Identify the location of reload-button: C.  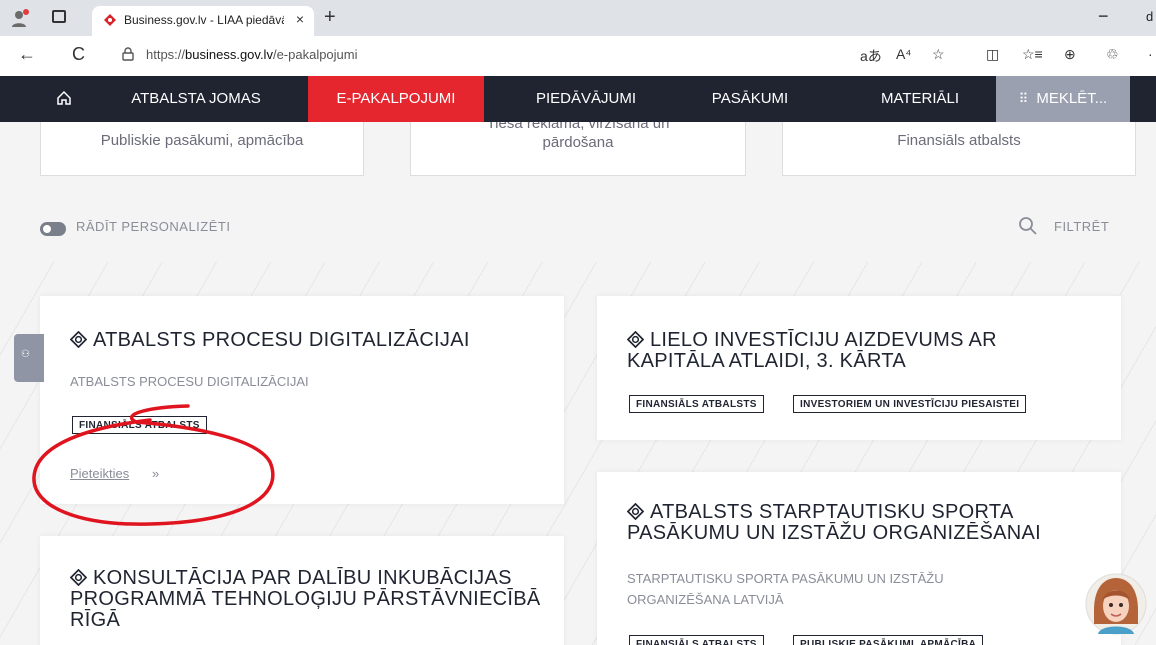
(78, 54).